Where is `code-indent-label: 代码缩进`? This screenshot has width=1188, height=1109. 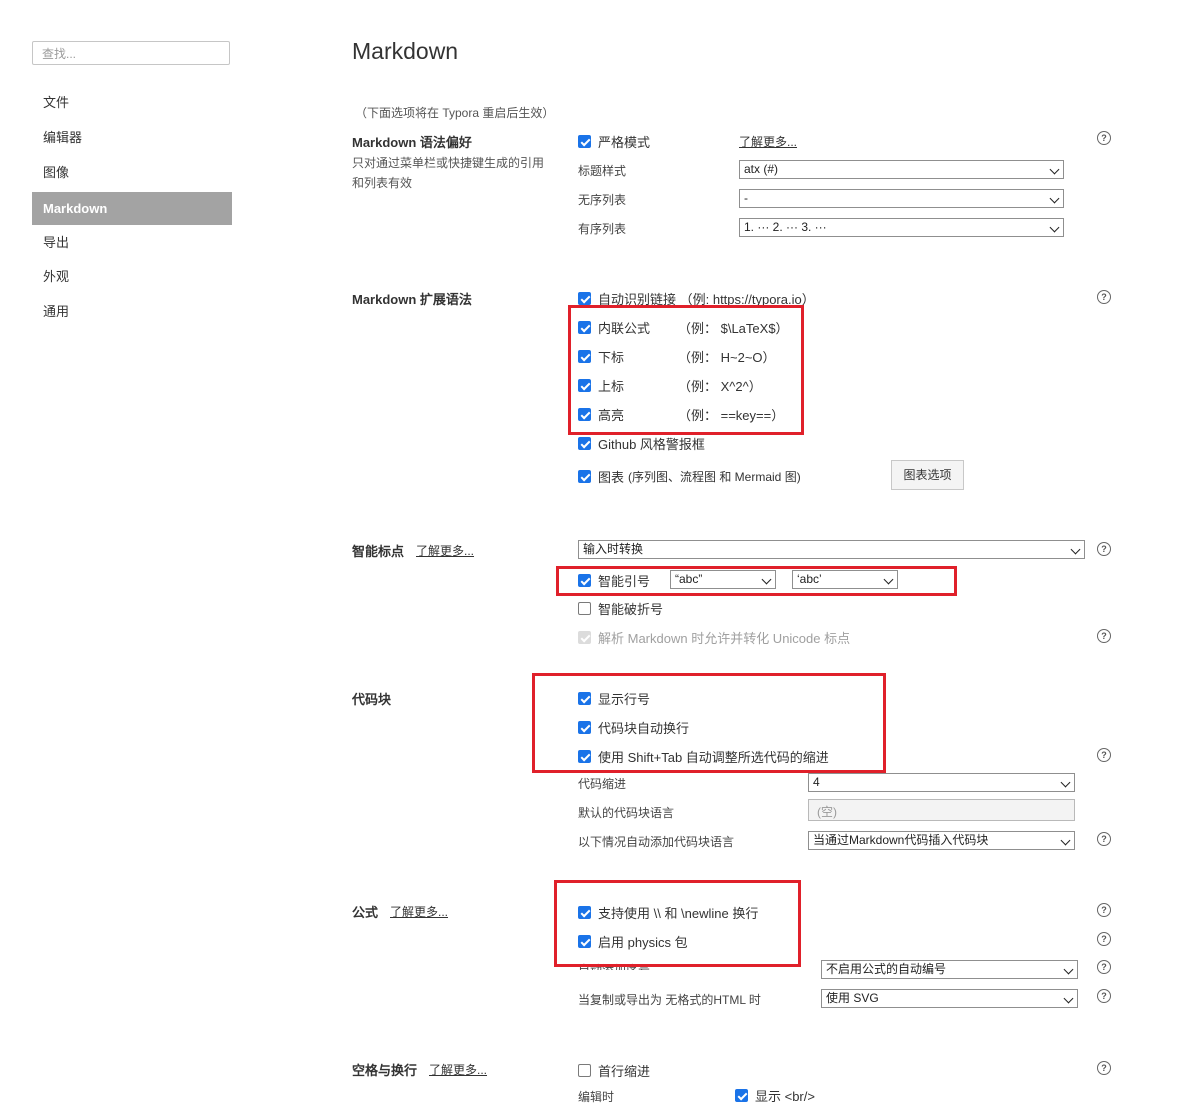 code-indent-label: 代码缩进 is located at coordinates (602, 784).